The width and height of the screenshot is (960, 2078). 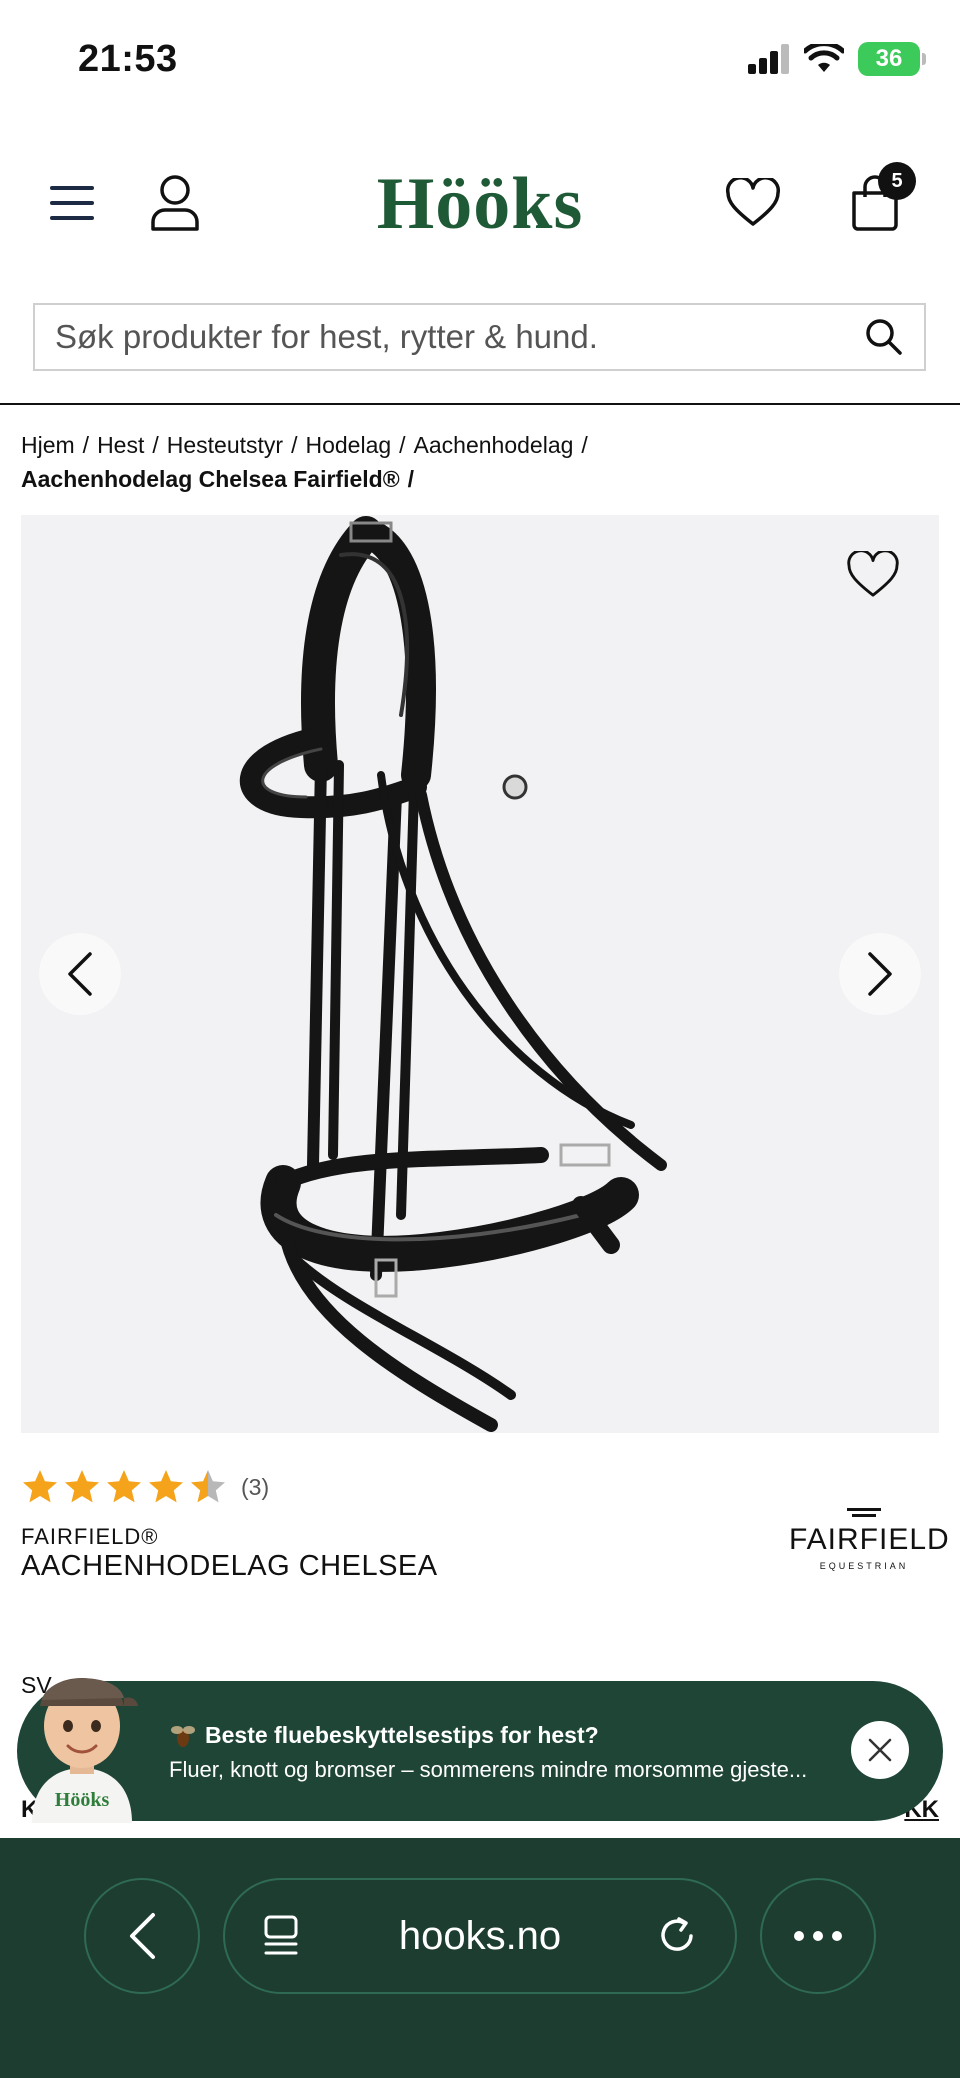 I want to click on reload-icon, so click(x=678, y=1936).